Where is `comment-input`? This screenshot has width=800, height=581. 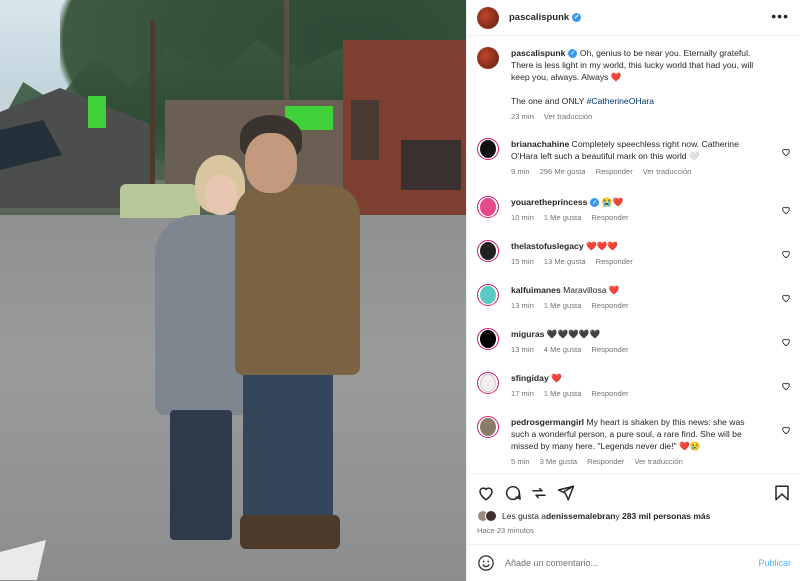 comment-input is located at coordinates (620, 563).